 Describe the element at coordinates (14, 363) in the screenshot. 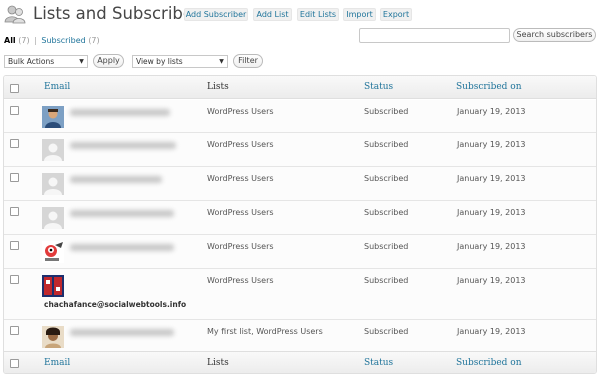

I see `select-all-checkbox-footer` at that location.